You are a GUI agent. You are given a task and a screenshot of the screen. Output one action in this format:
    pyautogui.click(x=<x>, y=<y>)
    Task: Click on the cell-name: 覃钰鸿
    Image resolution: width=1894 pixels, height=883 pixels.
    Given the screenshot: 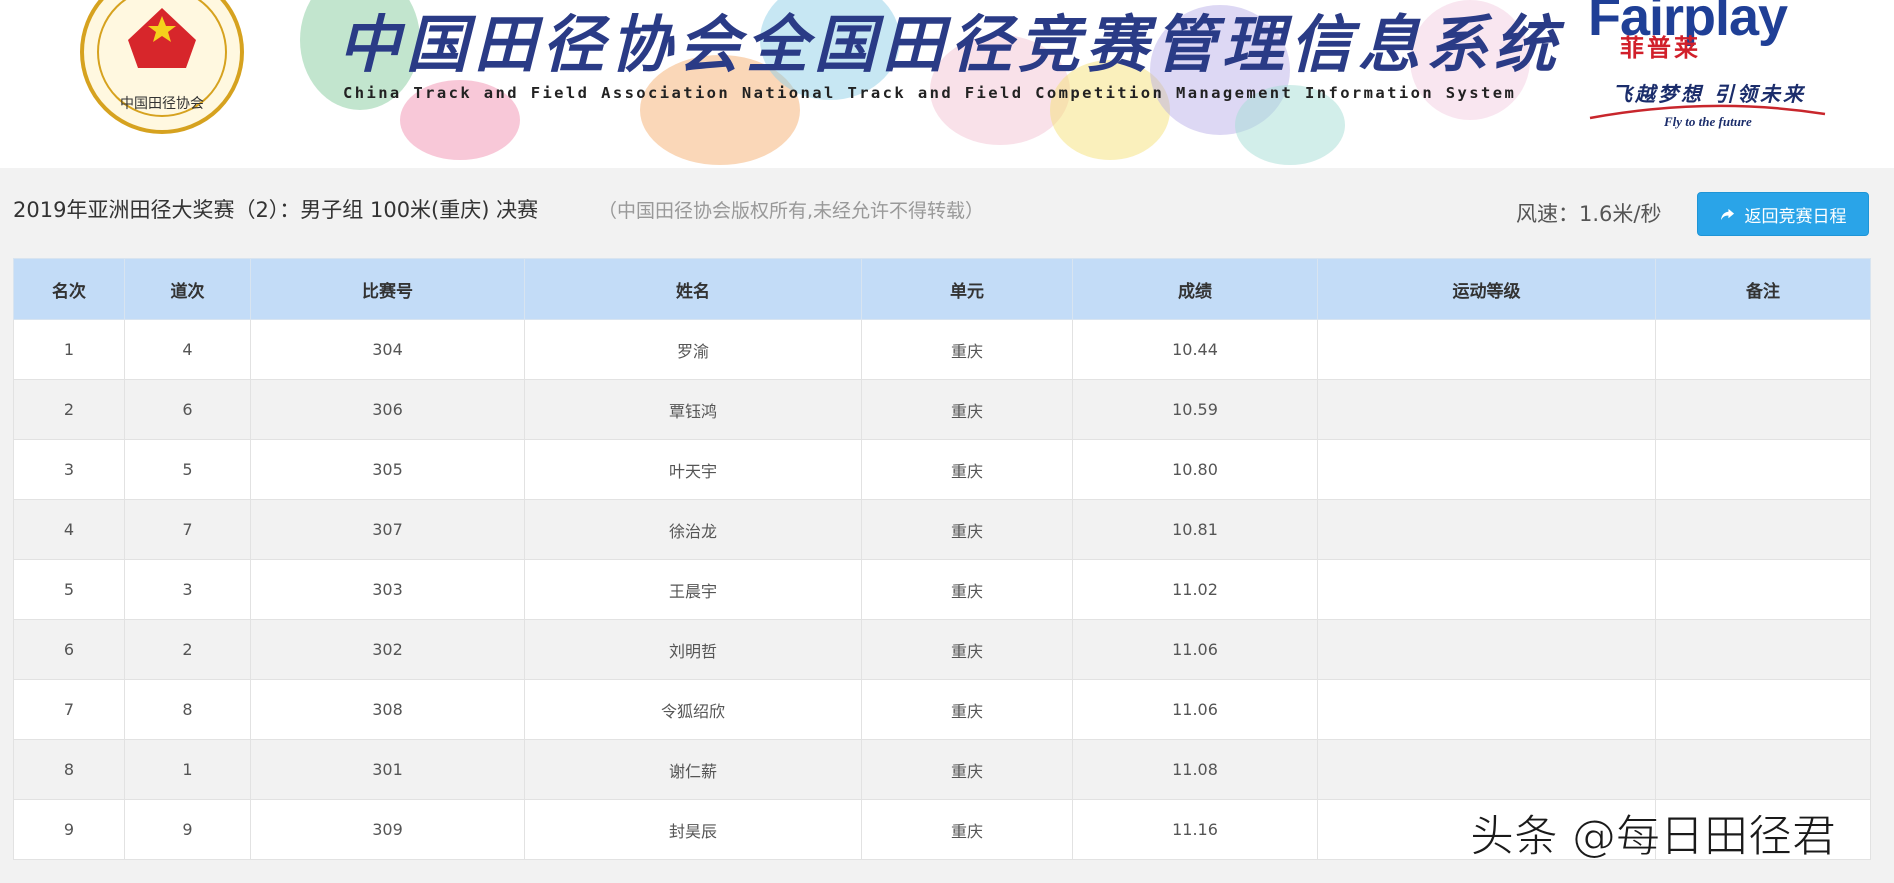 What is the action you would take?
    pyautogui.click(x=693, y=409)
    